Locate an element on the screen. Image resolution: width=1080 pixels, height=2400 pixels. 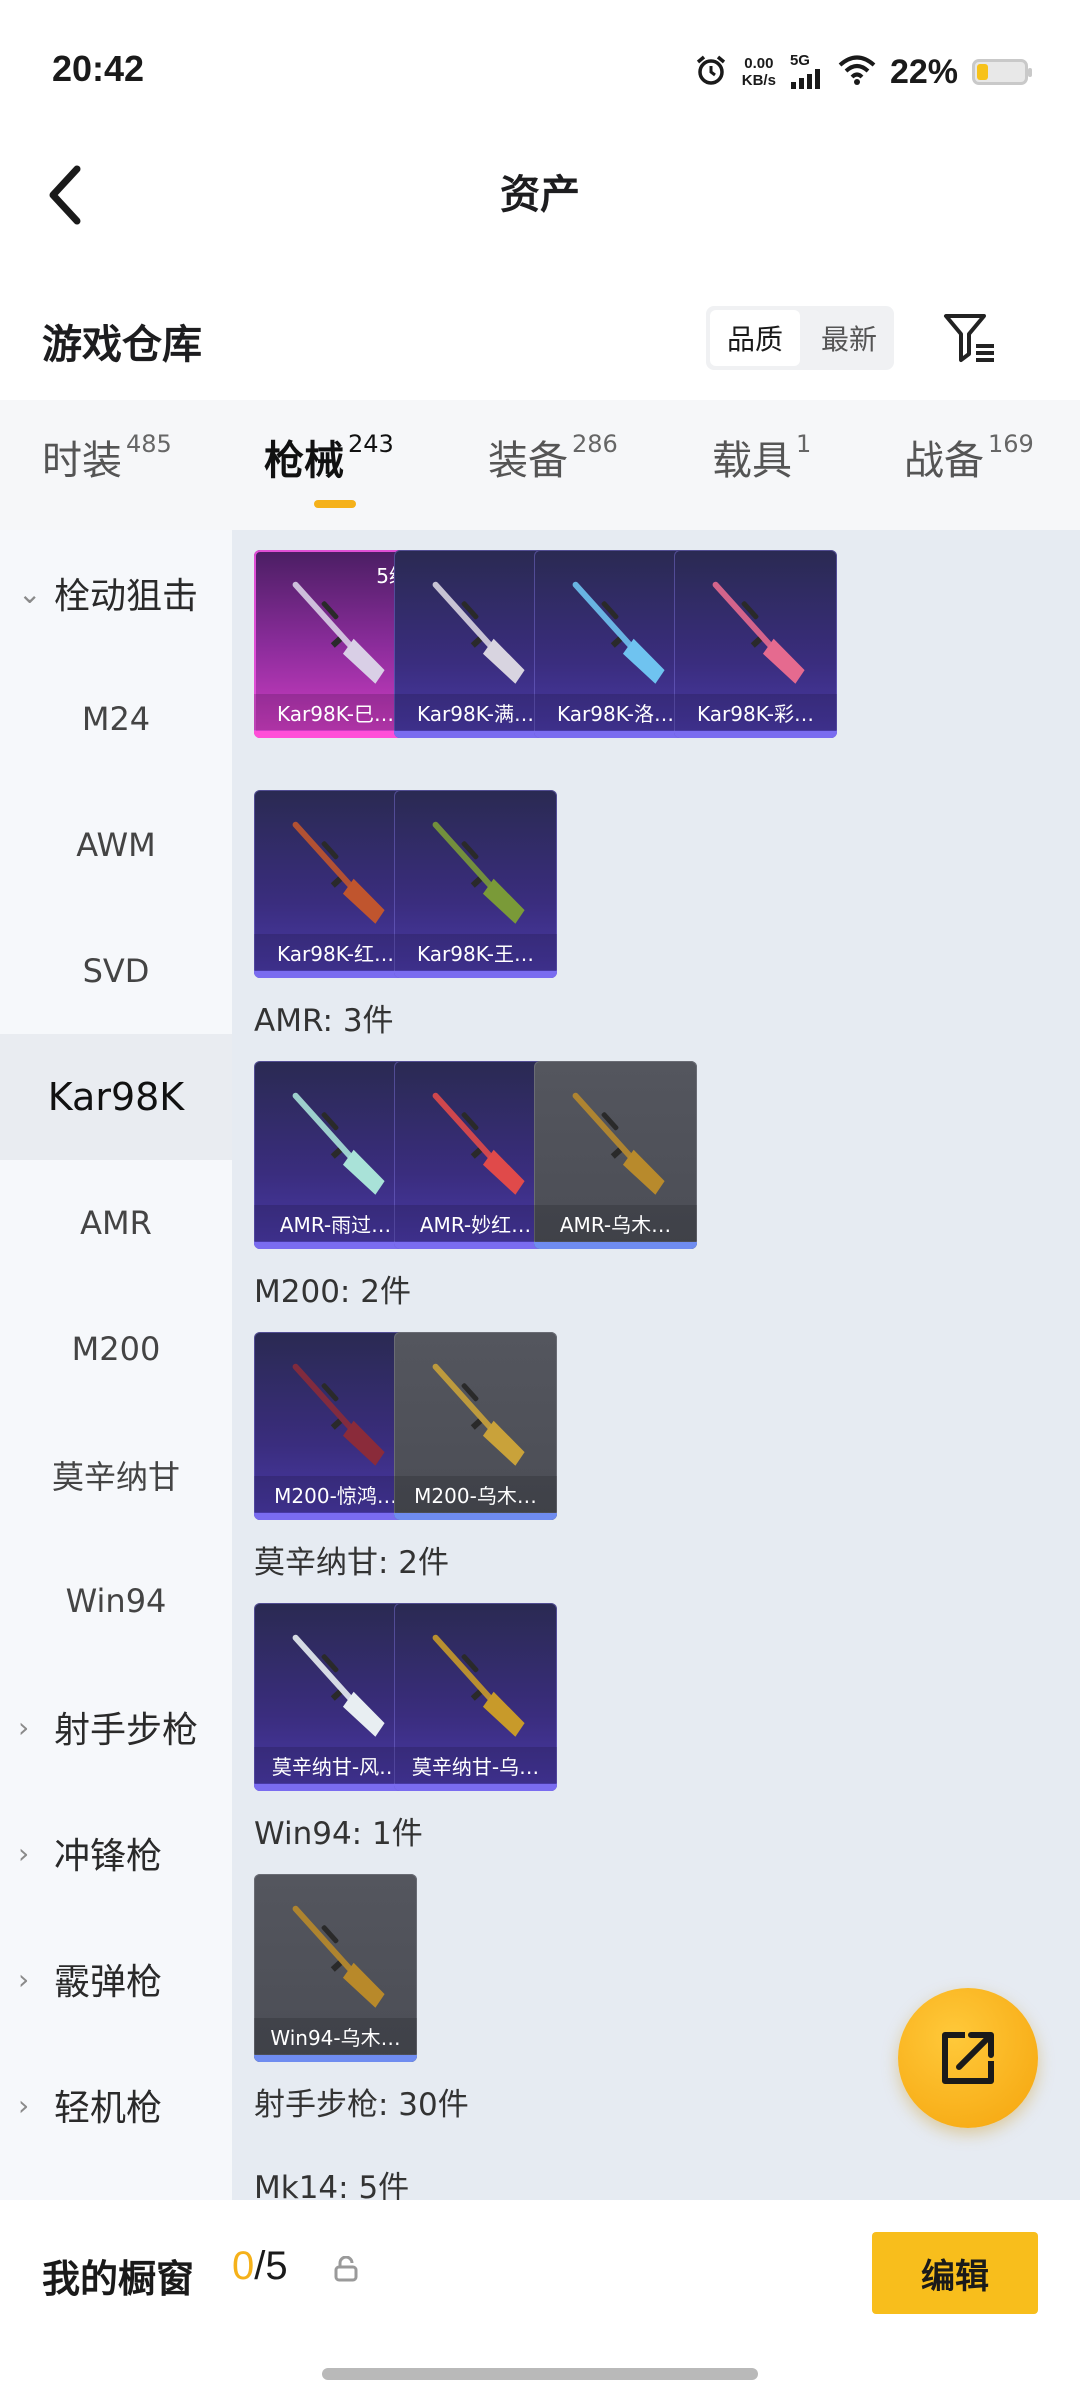
sidebar-item-m24: M24 is located at coordinates (116, 719).